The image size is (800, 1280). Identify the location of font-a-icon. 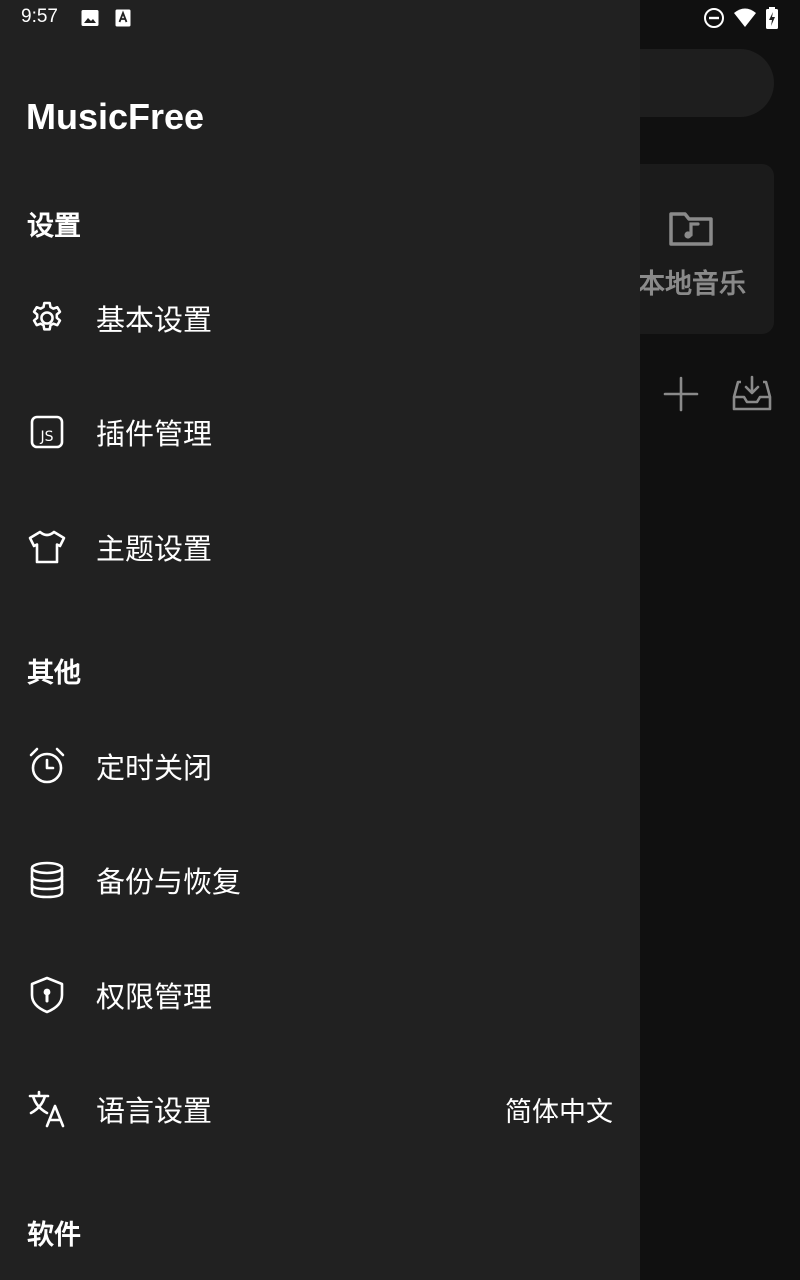
(124, 18).